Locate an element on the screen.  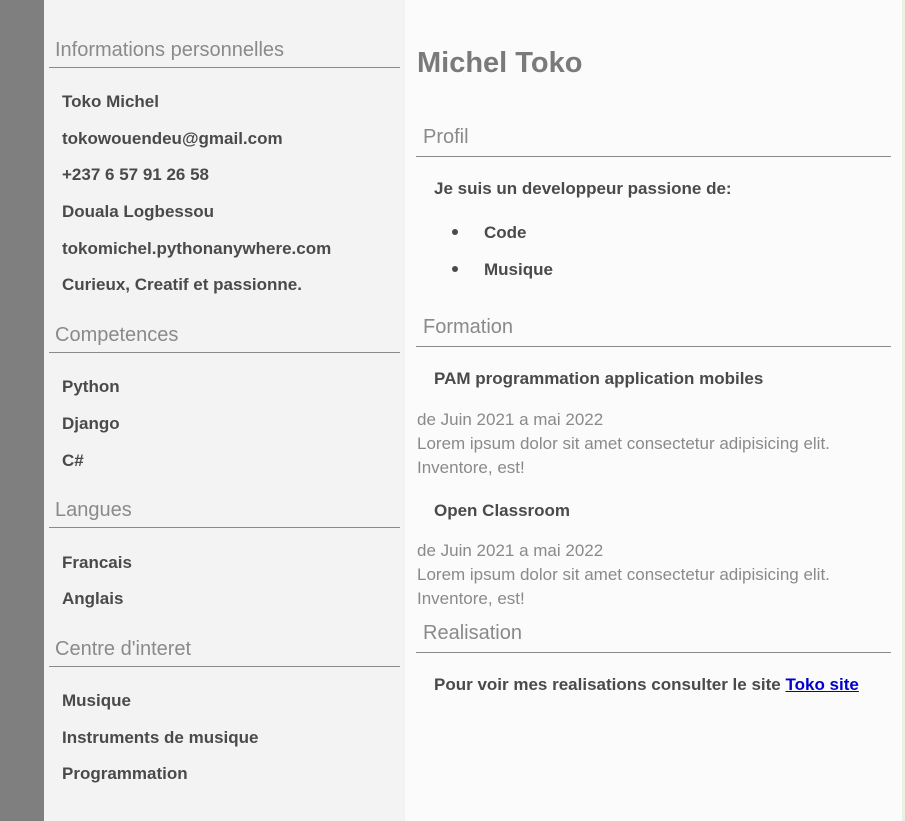
personal-traits: Curieux, Creatif et passionne. is located at coordinates (182, 284).